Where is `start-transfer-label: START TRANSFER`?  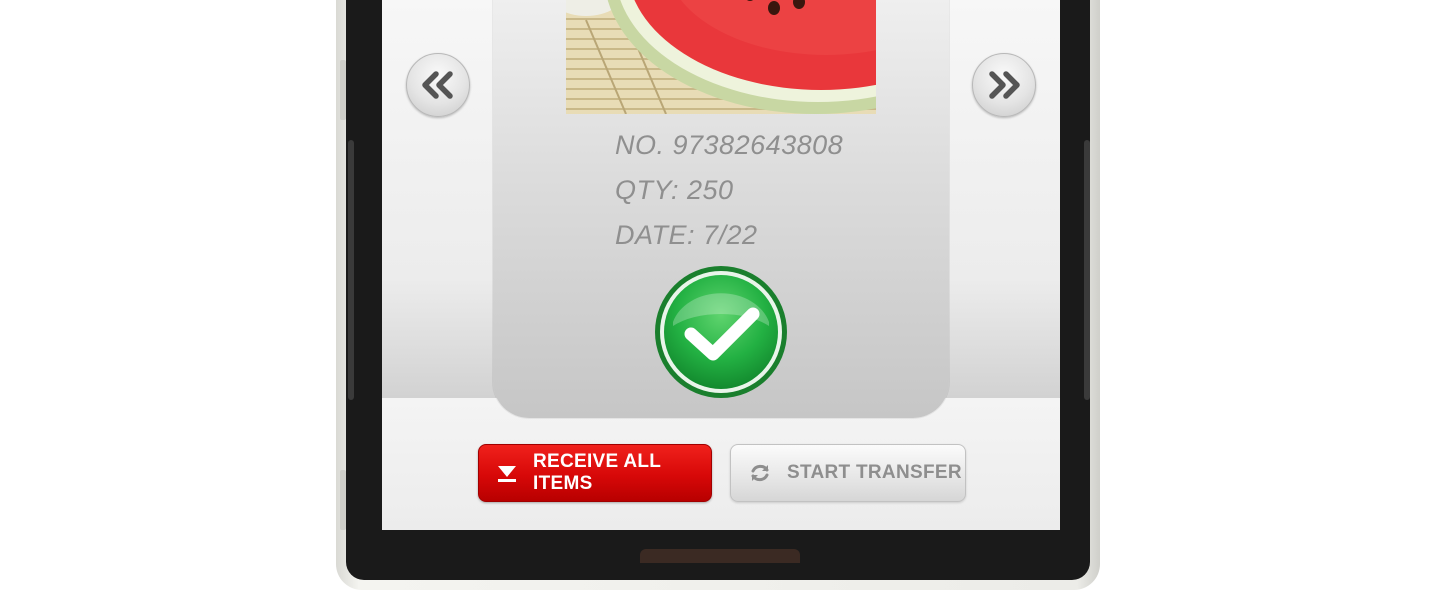
start-transfer-label: START TRANSFER is located at coordinates (874, 472).